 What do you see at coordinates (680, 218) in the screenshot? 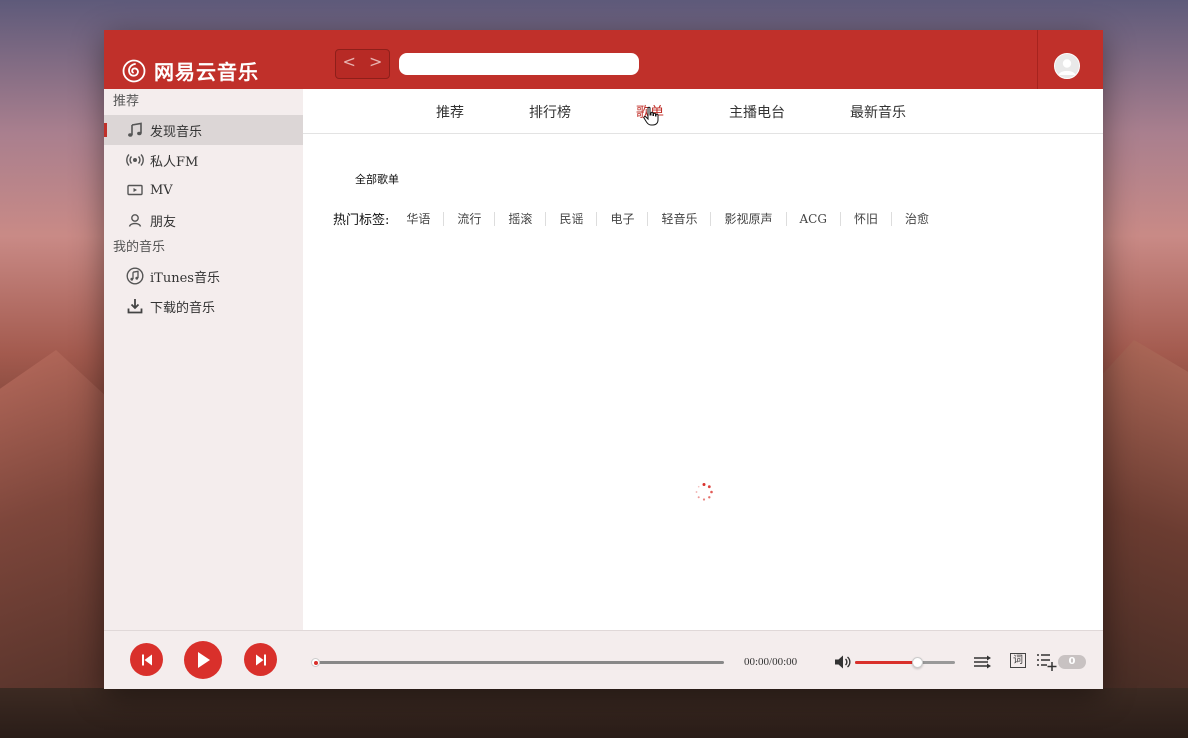
I see `hot-tag: 轻音乐` at bounding box center [680, 218].